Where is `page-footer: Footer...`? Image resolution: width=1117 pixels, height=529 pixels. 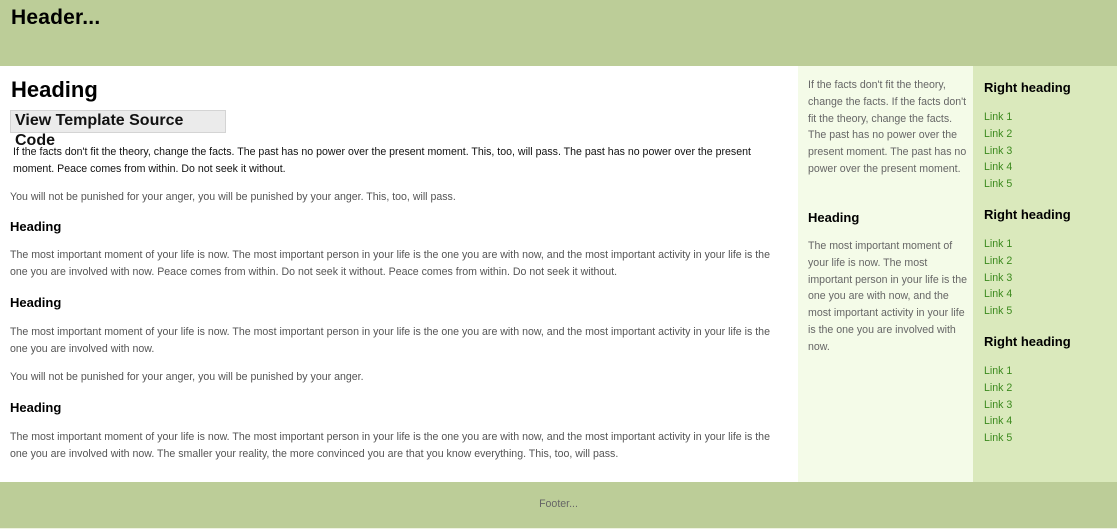 page-footer: Footer... is located at coordinates (558, 505).